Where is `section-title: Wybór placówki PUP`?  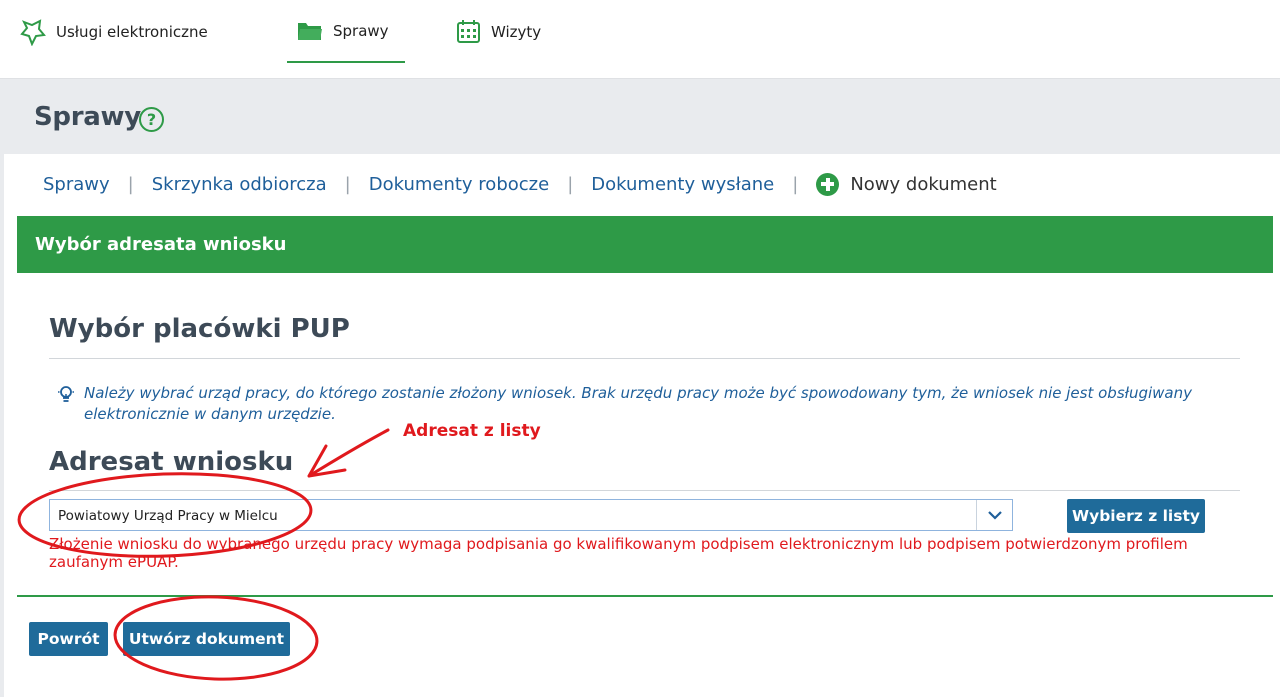 section-title: Wybór placówki PUP is located at coordinates (199, 329).